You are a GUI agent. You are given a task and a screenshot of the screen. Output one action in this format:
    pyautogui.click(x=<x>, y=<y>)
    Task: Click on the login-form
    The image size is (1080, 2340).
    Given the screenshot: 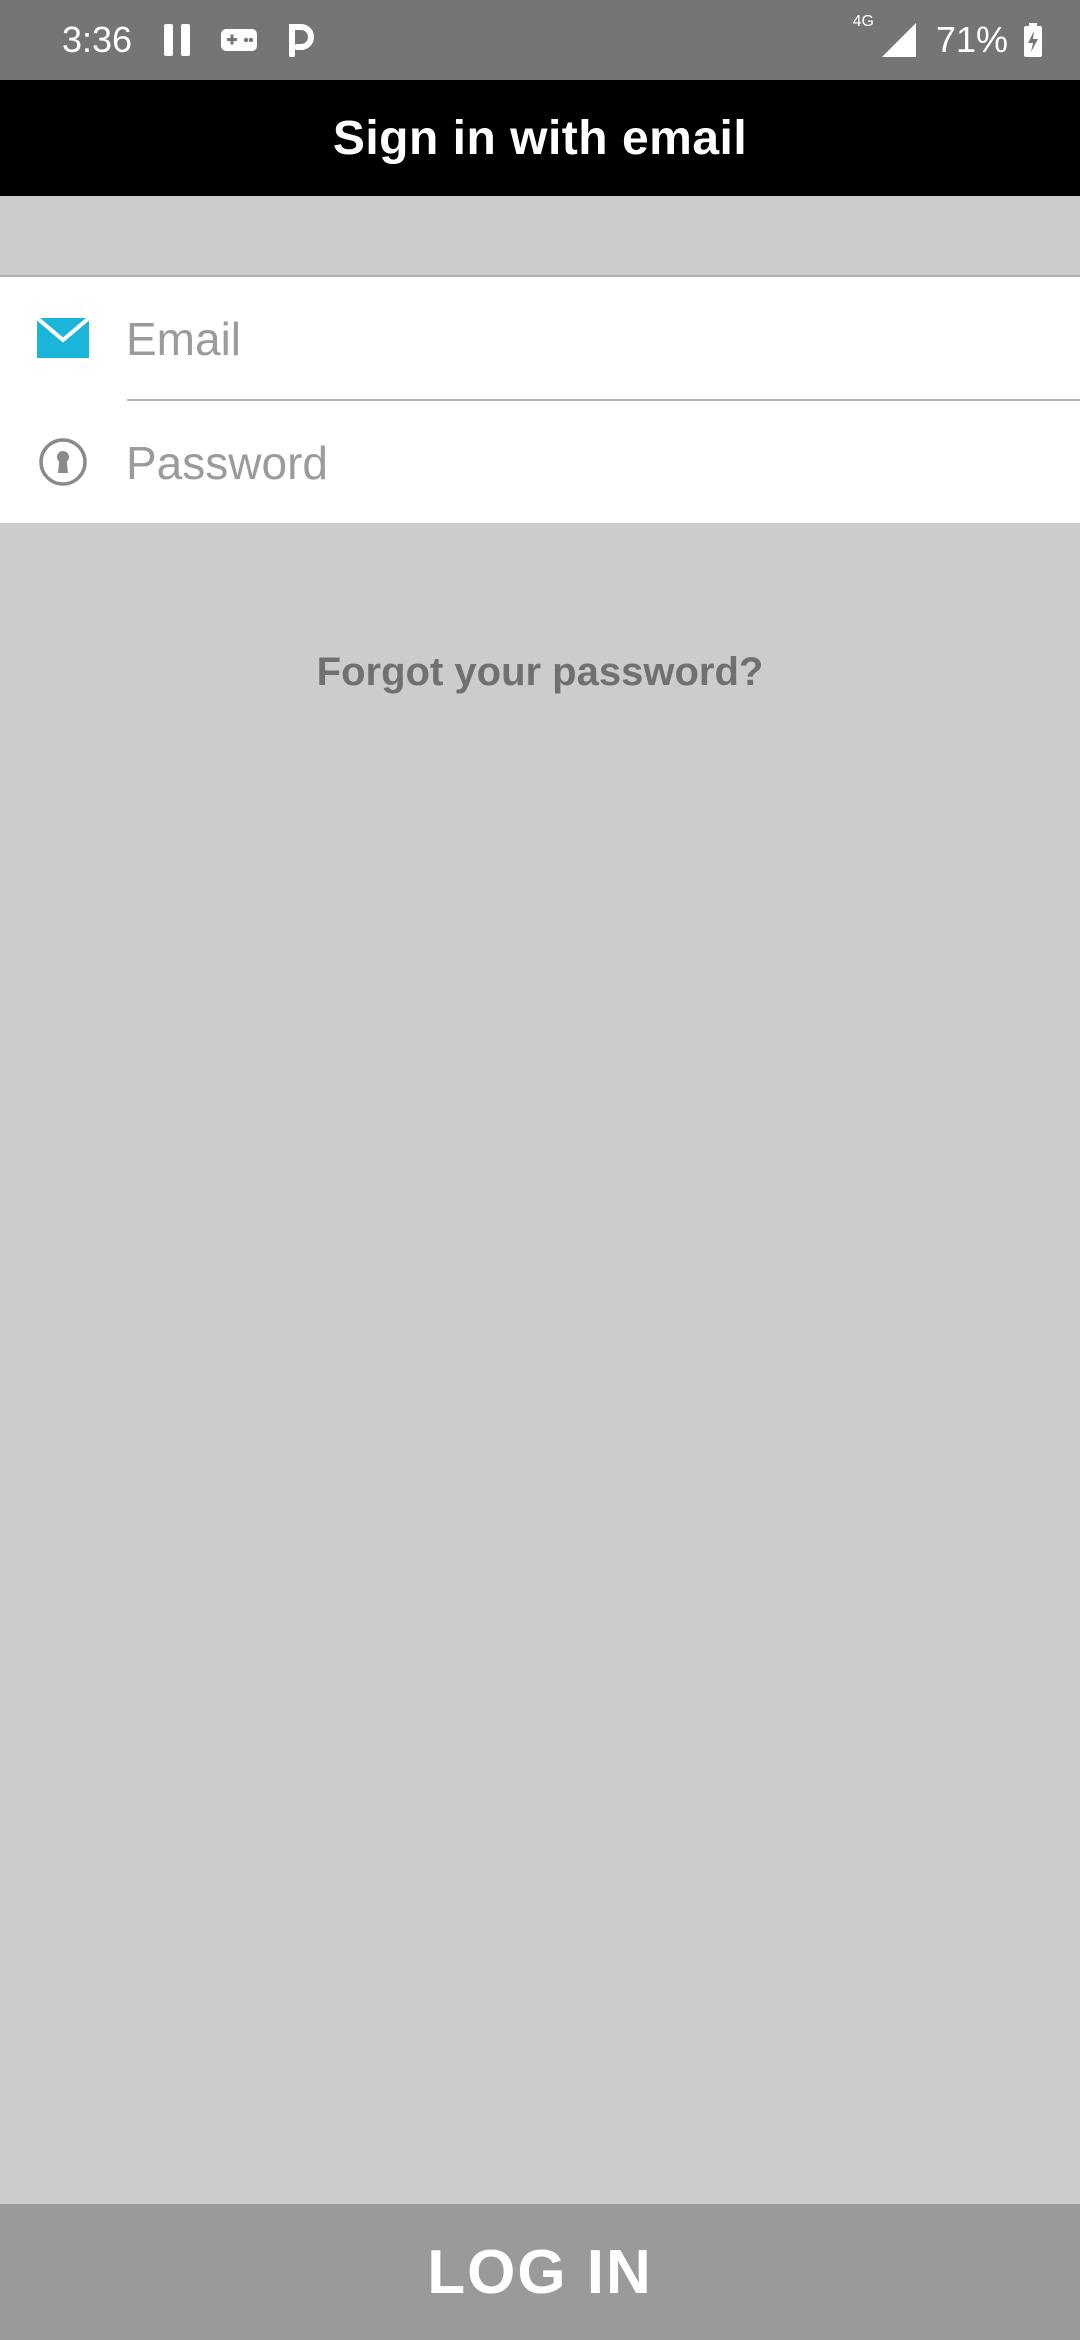 What is the action you would take?
    pyautogui.click(x=540, y=399)
    